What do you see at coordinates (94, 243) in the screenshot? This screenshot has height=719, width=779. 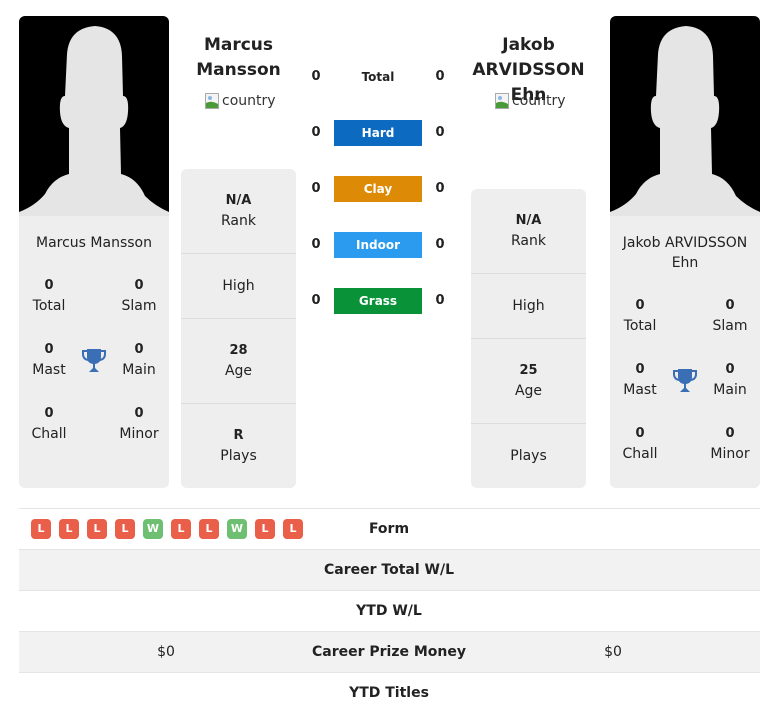 I see `player1-card-name: Marcus Mansson` at bounding box center [94, 243].